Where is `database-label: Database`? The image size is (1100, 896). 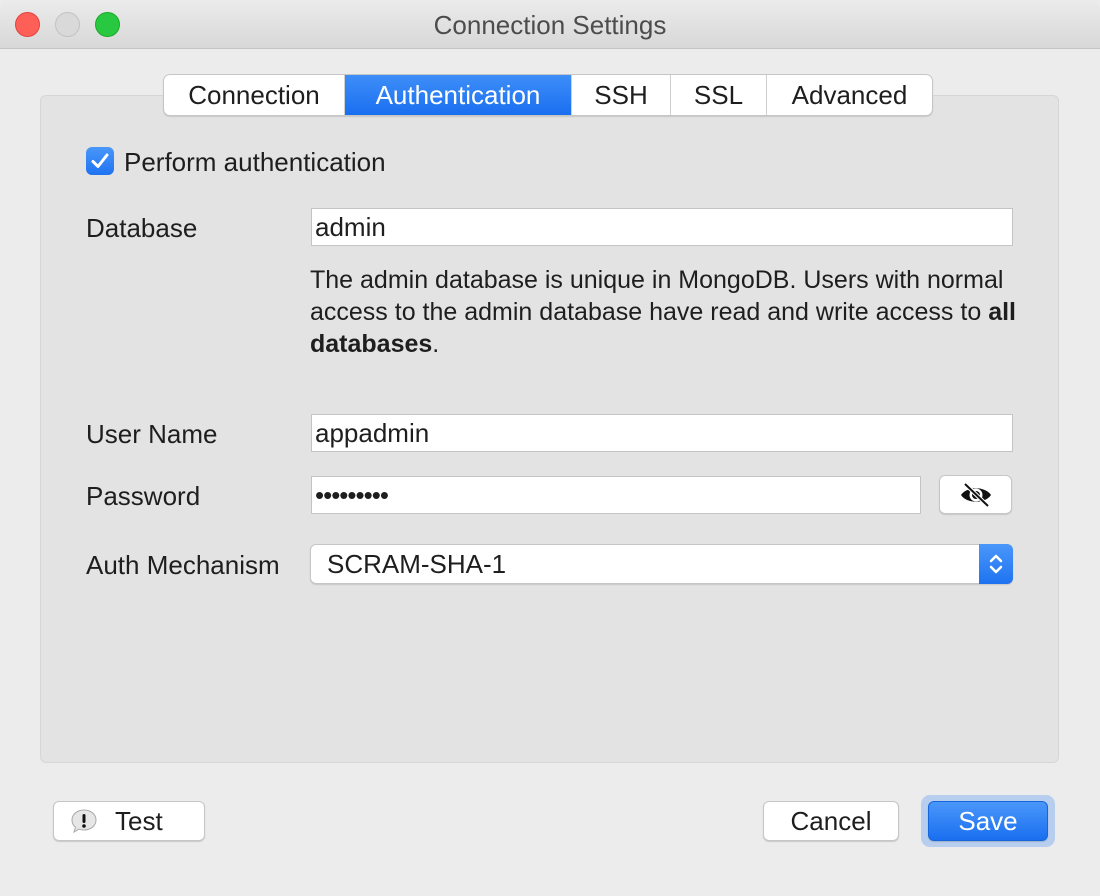
database-label: Database is located at coordinates (142, 228).